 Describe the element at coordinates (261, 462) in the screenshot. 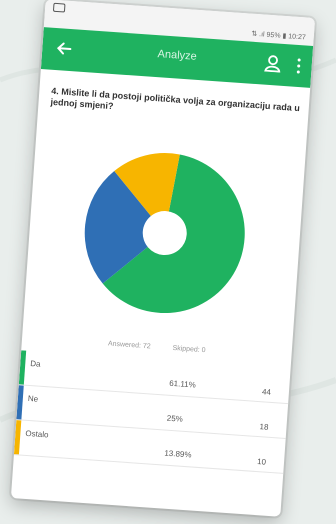

I see `answer-count: 10` at that location.